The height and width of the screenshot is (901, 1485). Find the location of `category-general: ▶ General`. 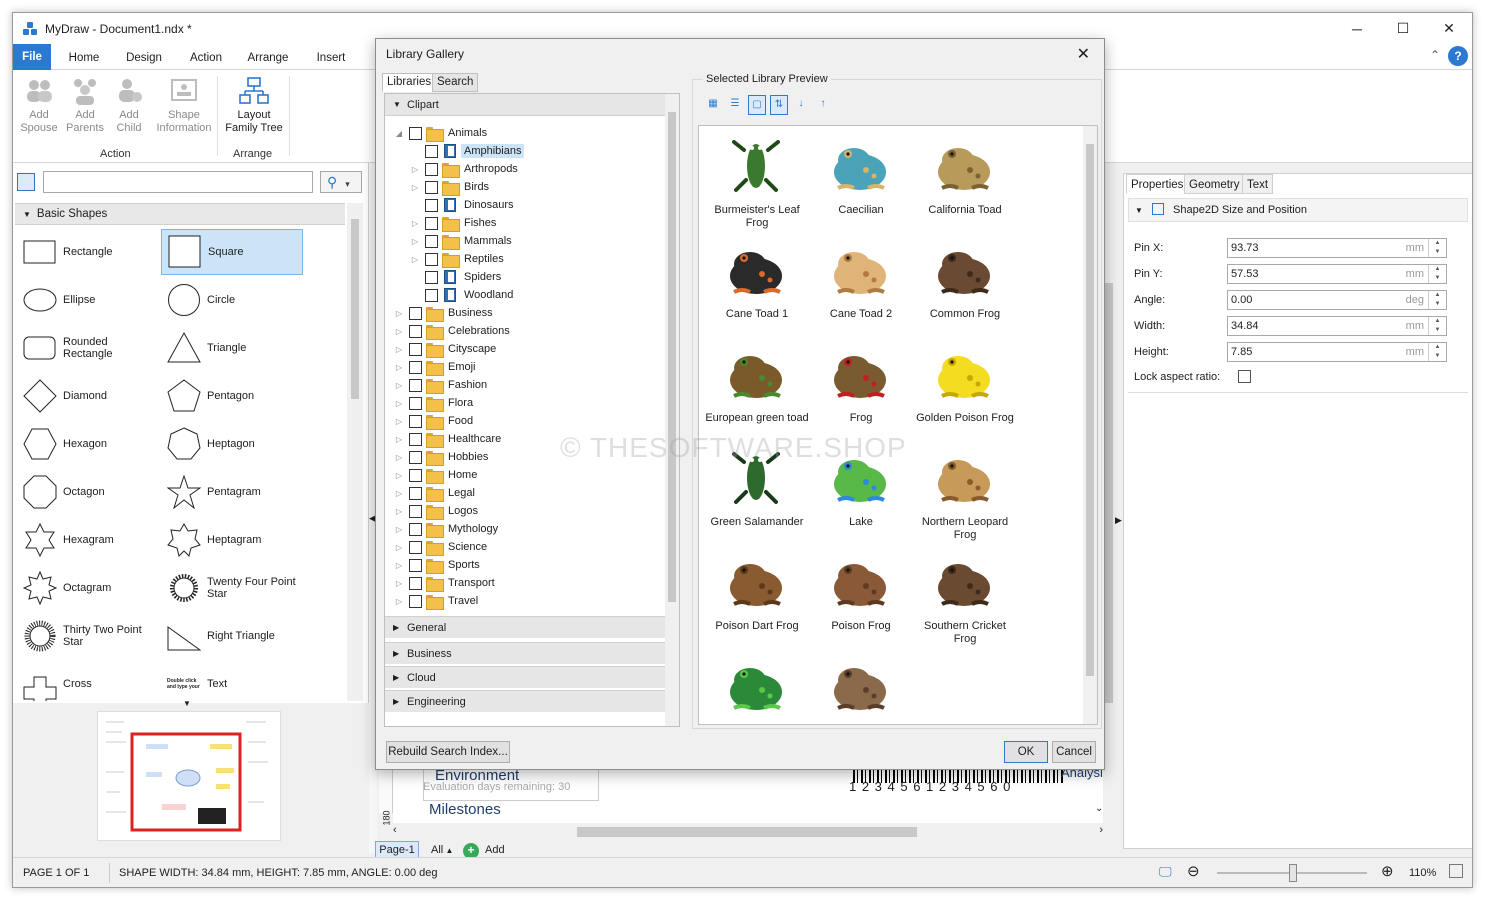

category-general: ▶ General is located at coordinates (525, 627).